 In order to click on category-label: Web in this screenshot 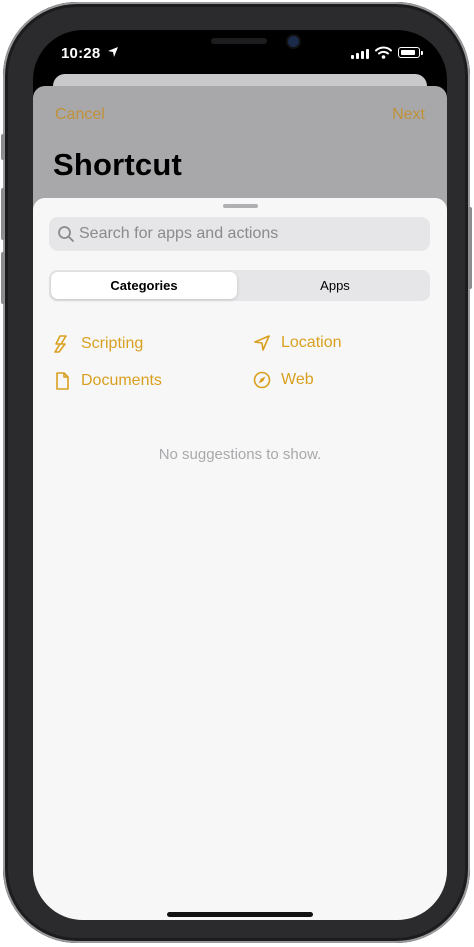, I will do `click(297, 379)`.